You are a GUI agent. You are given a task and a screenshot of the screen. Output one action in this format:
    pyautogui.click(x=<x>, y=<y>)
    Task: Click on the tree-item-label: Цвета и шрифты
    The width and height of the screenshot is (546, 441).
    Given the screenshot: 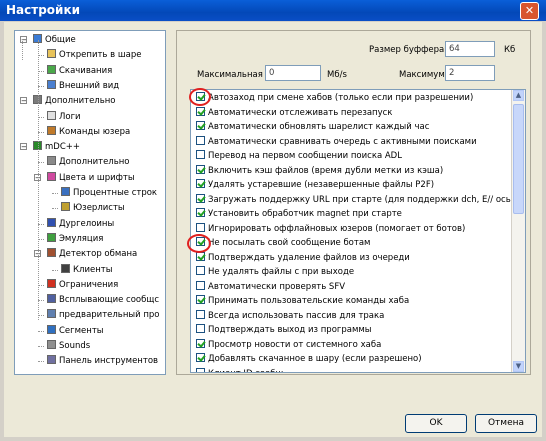 What is the action you would take?
    pyautogui.click(x=97, y=177)
    